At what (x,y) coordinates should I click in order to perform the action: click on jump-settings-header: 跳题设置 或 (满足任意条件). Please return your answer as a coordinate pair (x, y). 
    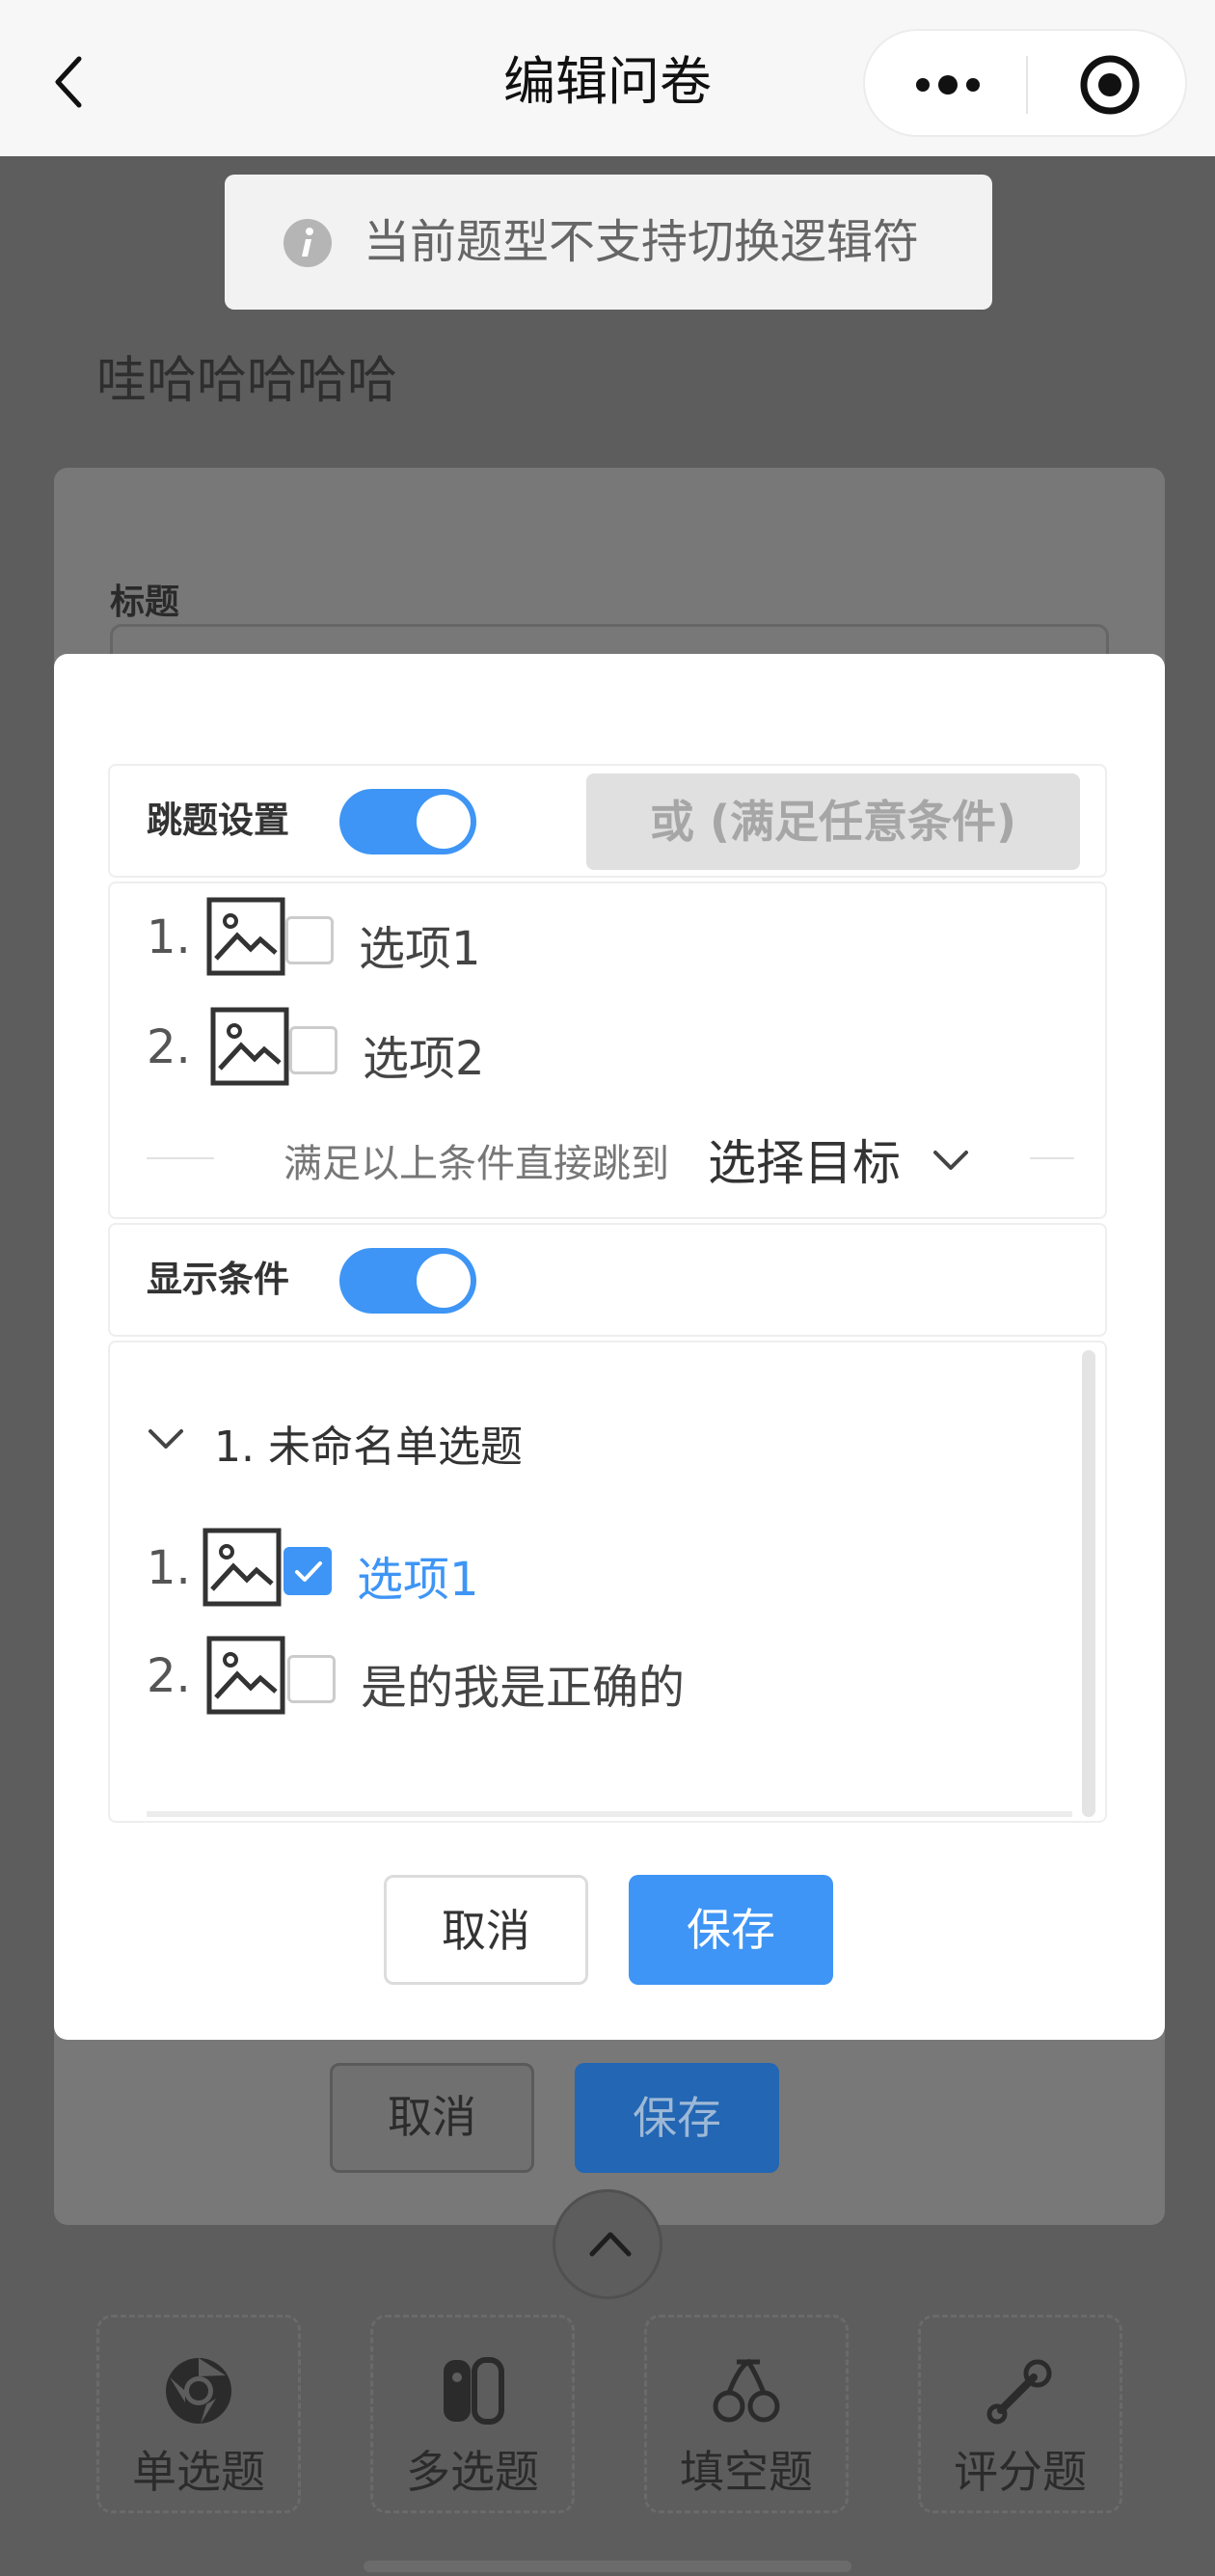
    Looking at the image, I should click on (607, 821).